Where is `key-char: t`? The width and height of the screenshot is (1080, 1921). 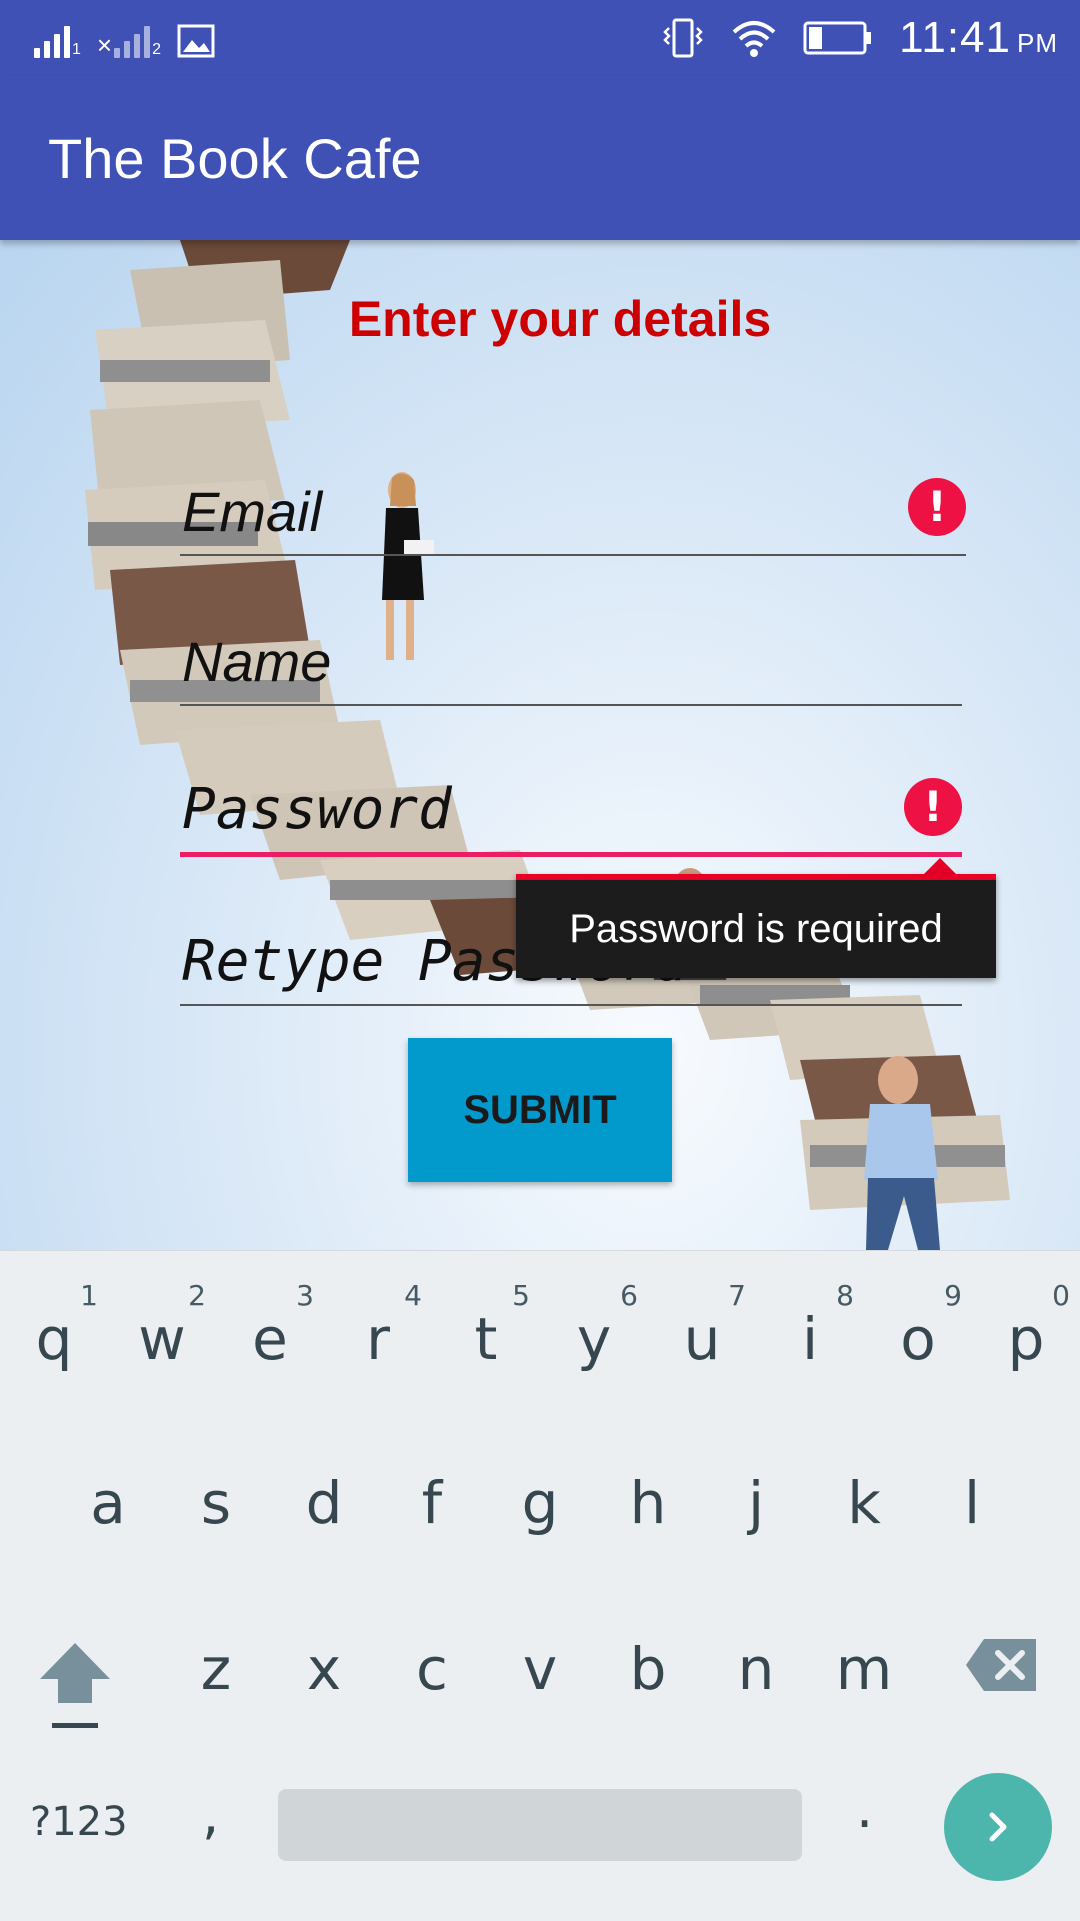 key-char: t is located at coordinates (486, 1339).